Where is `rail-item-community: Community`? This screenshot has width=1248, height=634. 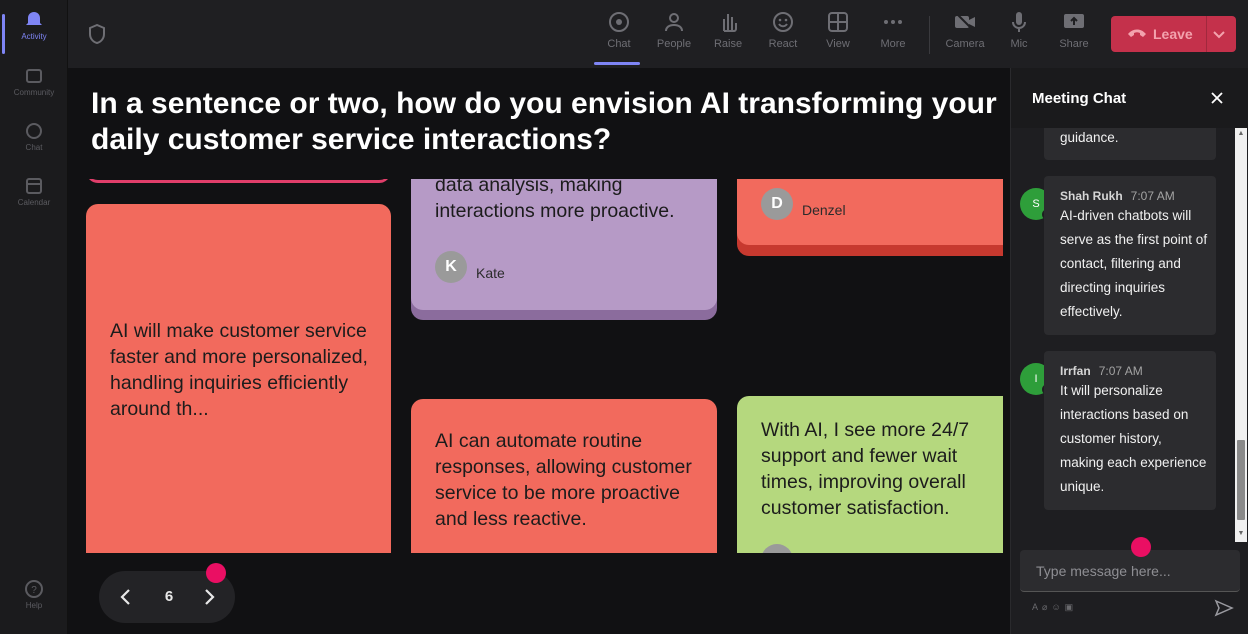
rail-item-community: Community is located at coordinates (34, 81).